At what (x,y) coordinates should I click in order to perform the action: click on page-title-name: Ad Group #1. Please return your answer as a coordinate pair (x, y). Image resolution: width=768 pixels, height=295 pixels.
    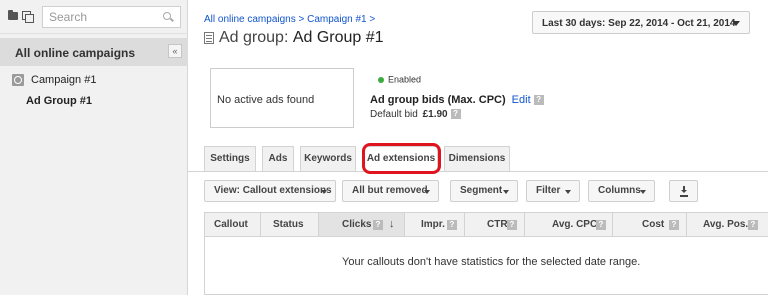
    Looking at the image, I should click on (338, 37).